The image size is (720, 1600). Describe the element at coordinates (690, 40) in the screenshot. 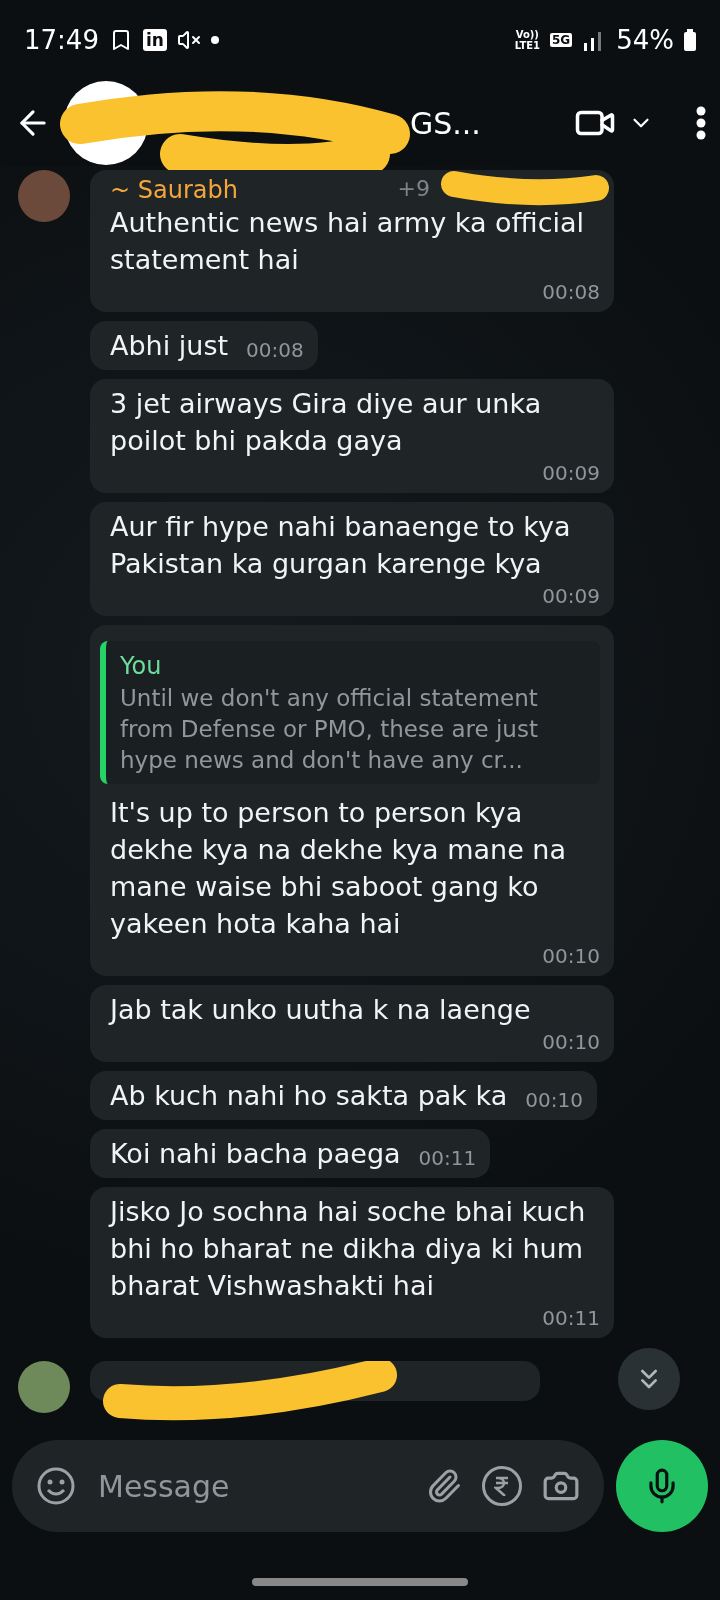

I see `battery-icon` at that location.